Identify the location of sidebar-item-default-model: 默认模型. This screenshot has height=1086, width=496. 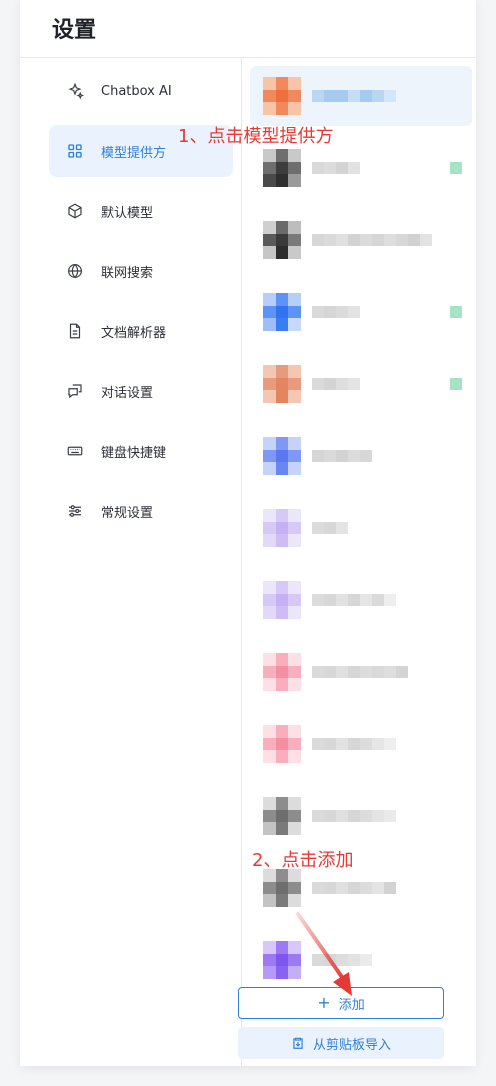
(141, 211).